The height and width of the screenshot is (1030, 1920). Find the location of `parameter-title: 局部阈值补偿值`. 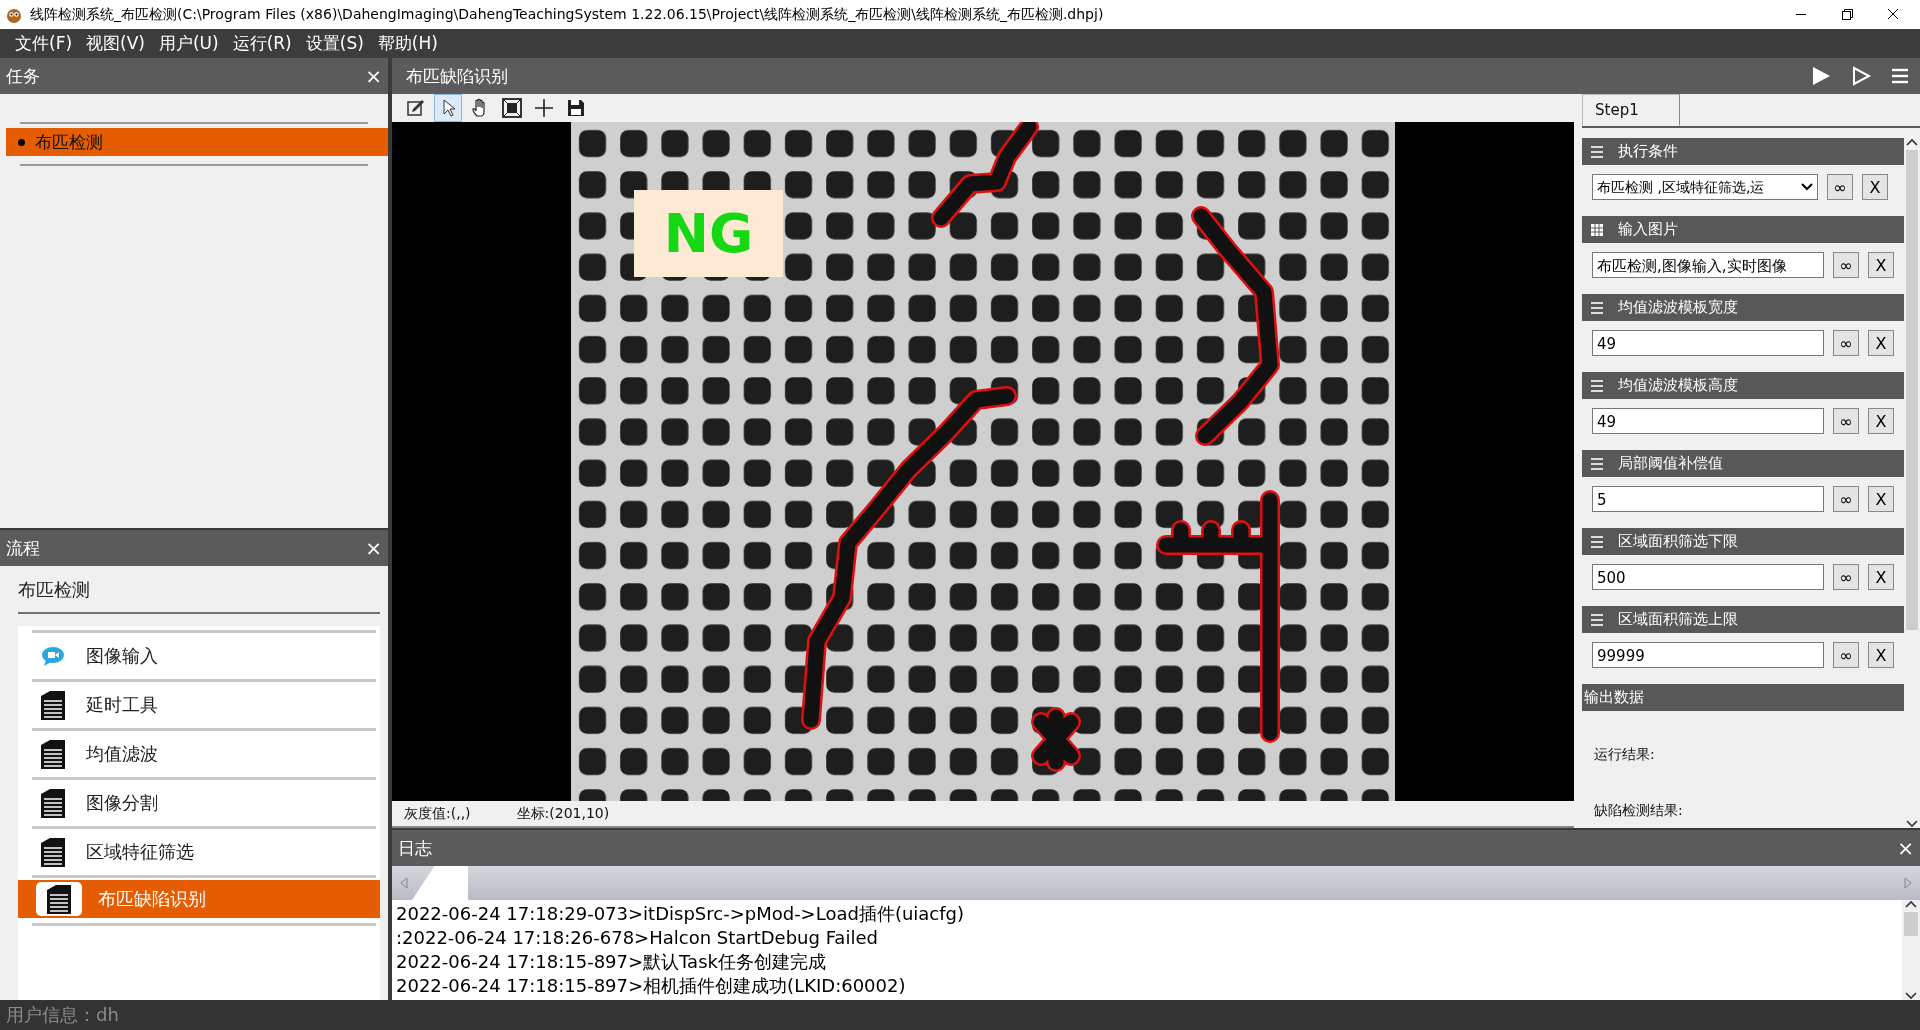

parameter-title: 局部阈值补偿值 is located at coordinates (1670, 463).